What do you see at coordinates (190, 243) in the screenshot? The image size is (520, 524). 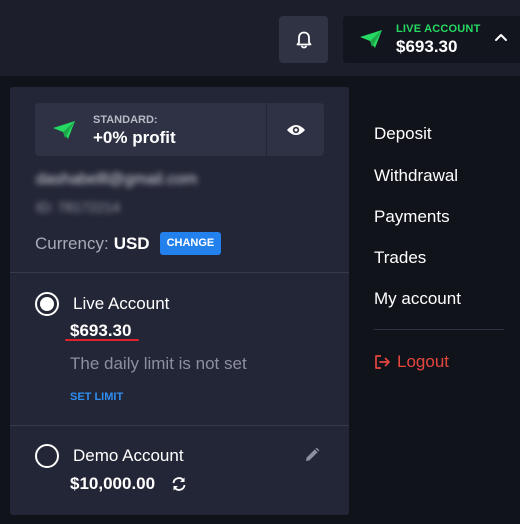 I see `change-currency-button: CHANGE` at bounding box center [190, 243].